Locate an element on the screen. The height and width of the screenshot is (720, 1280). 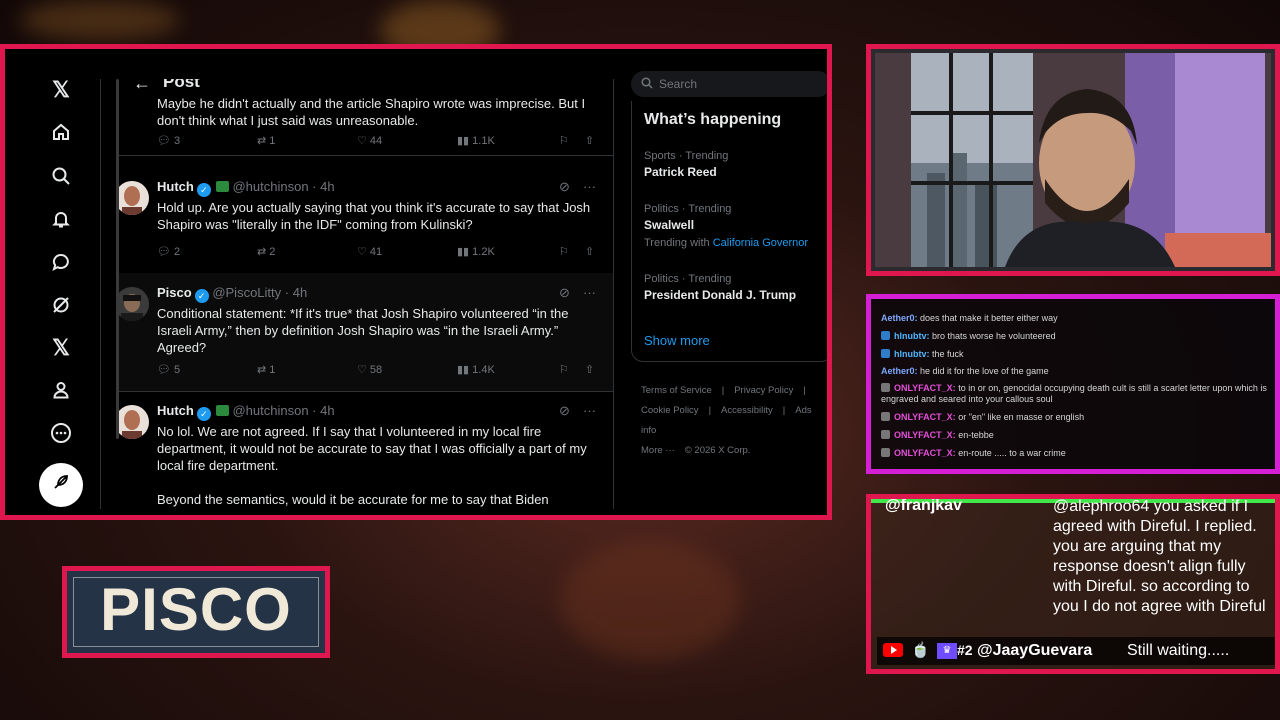
display-name: Pisco is located at coordinates (174, 292).